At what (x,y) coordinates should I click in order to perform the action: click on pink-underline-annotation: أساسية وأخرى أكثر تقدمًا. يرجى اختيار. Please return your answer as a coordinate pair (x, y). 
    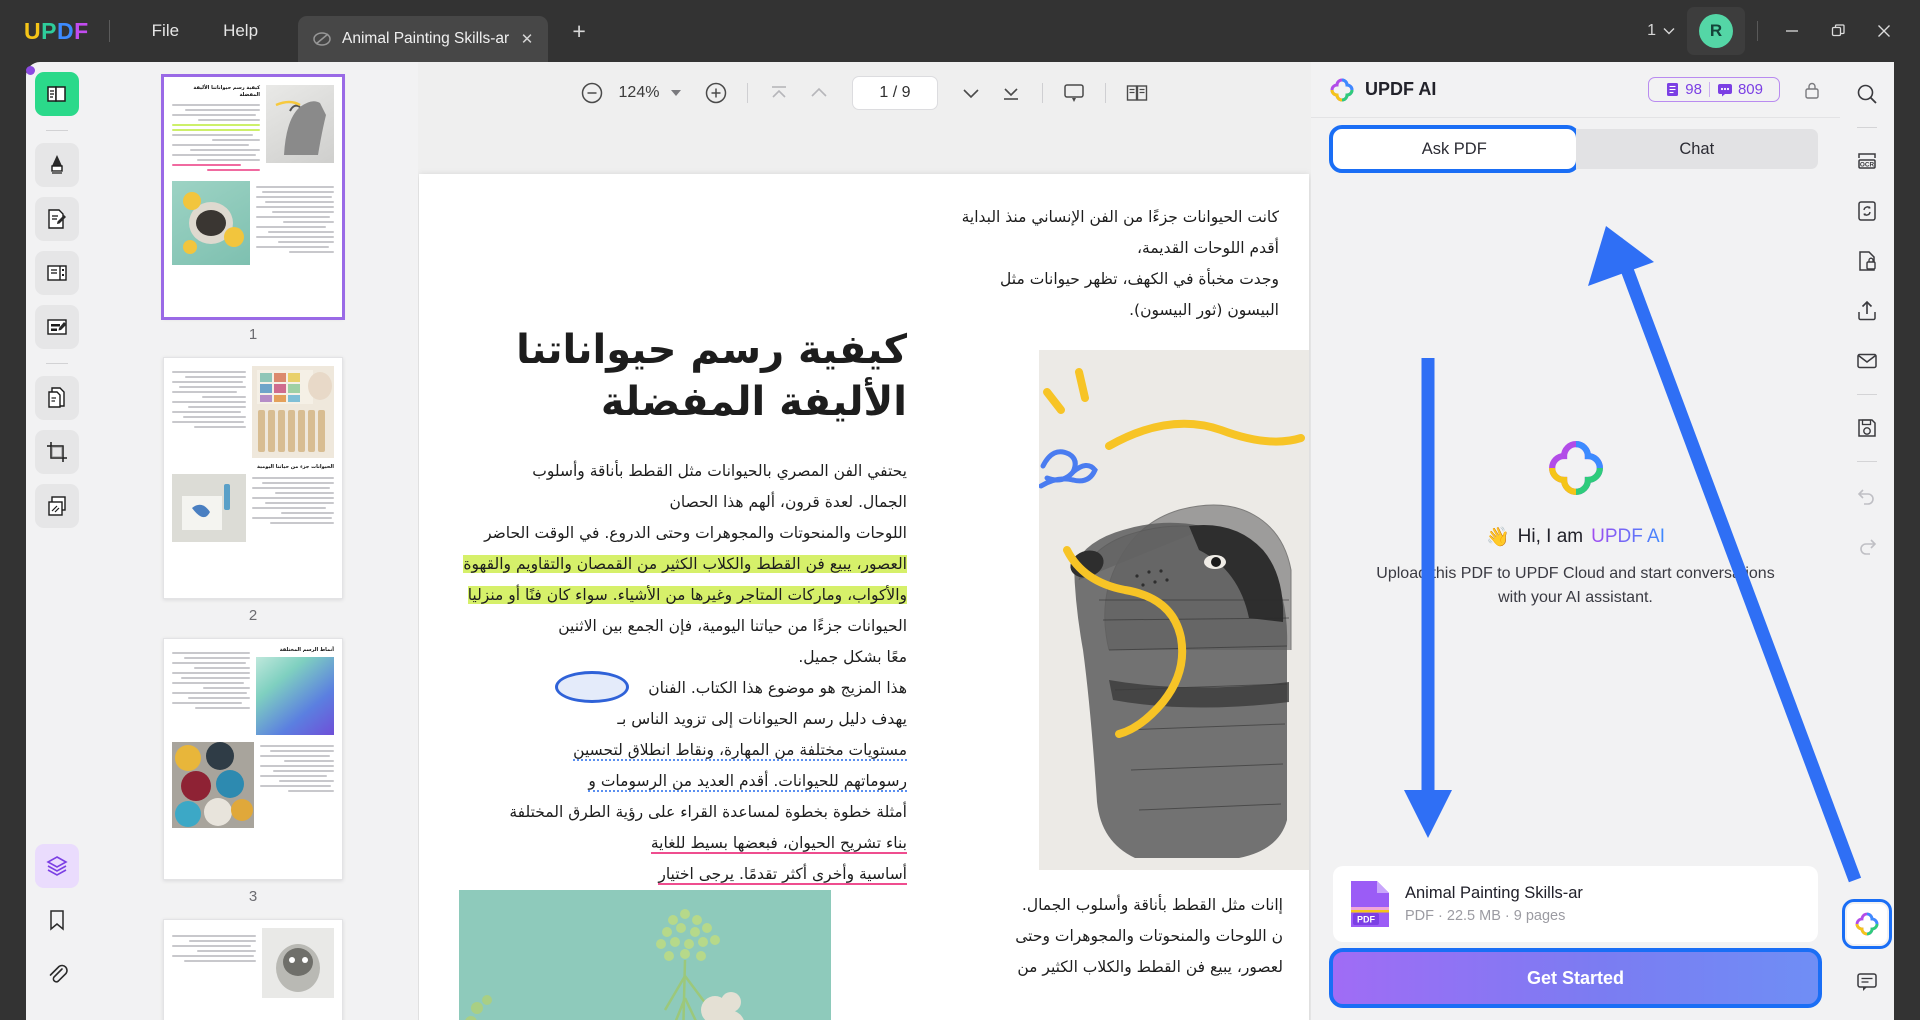
    Looking at the image, I should click on (782, 875).